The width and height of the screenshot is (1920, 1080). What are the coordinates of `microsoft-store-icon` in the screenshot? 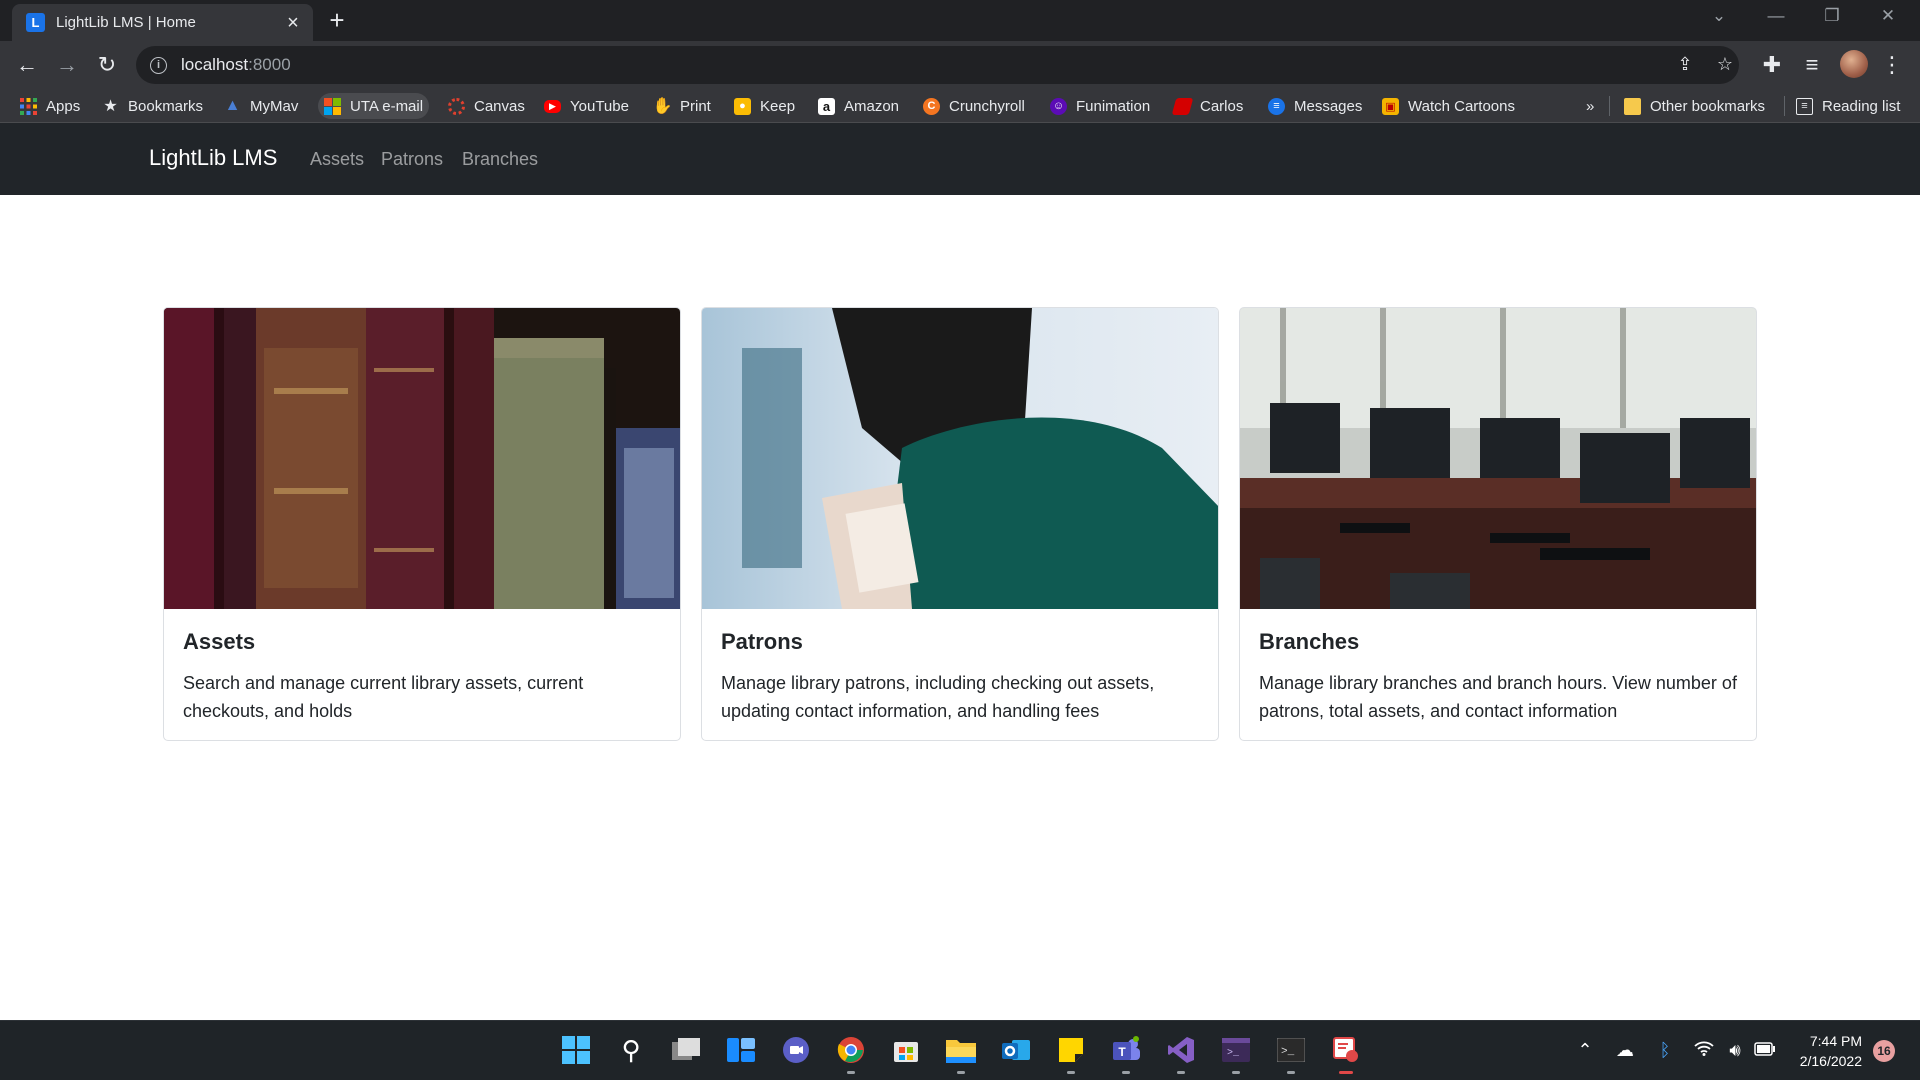 It's located at (906, 1050).